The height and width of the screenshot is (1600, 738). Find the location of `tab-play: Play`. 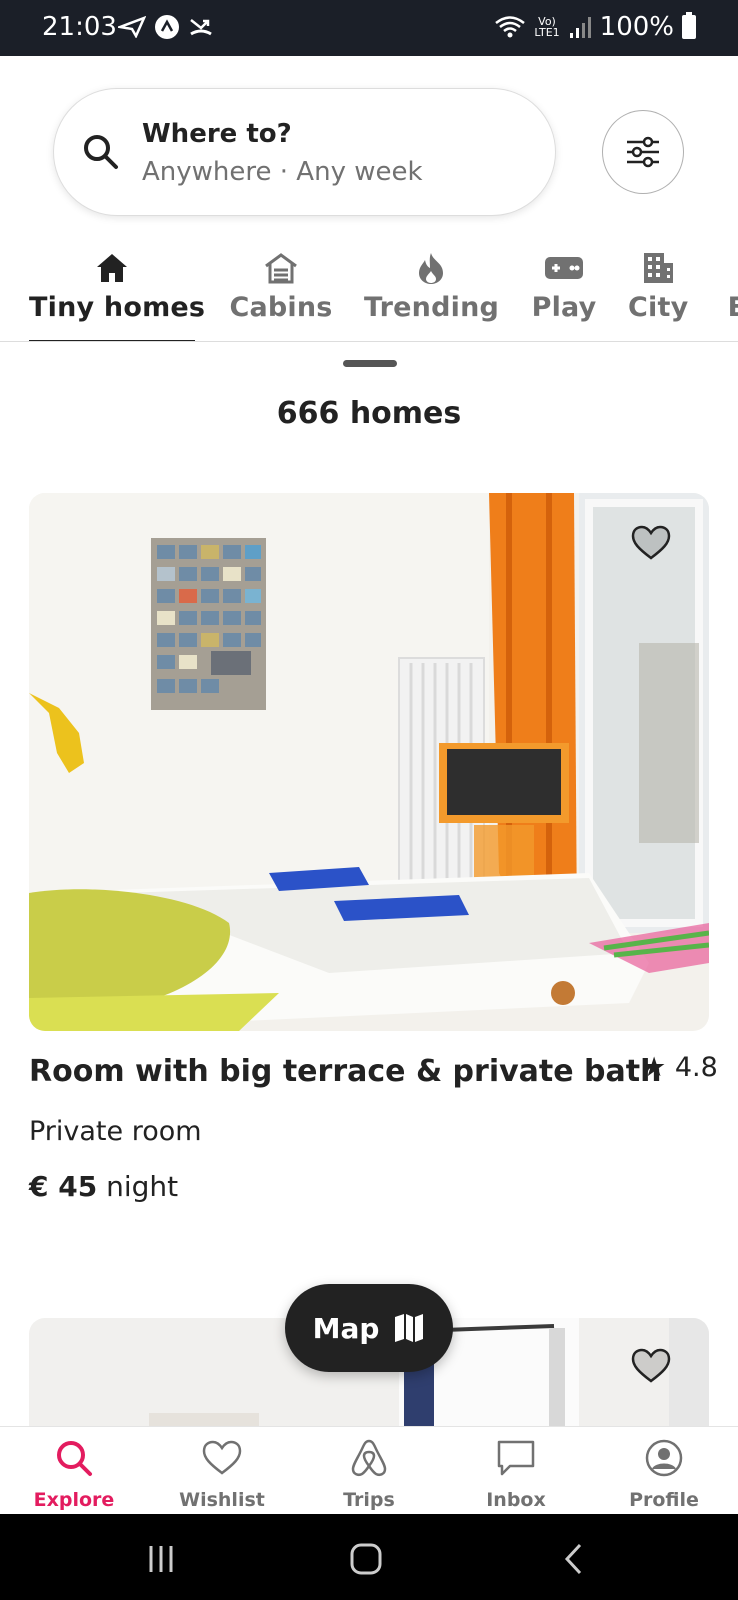

tab-play: Play is located at coordinates (564, 293).